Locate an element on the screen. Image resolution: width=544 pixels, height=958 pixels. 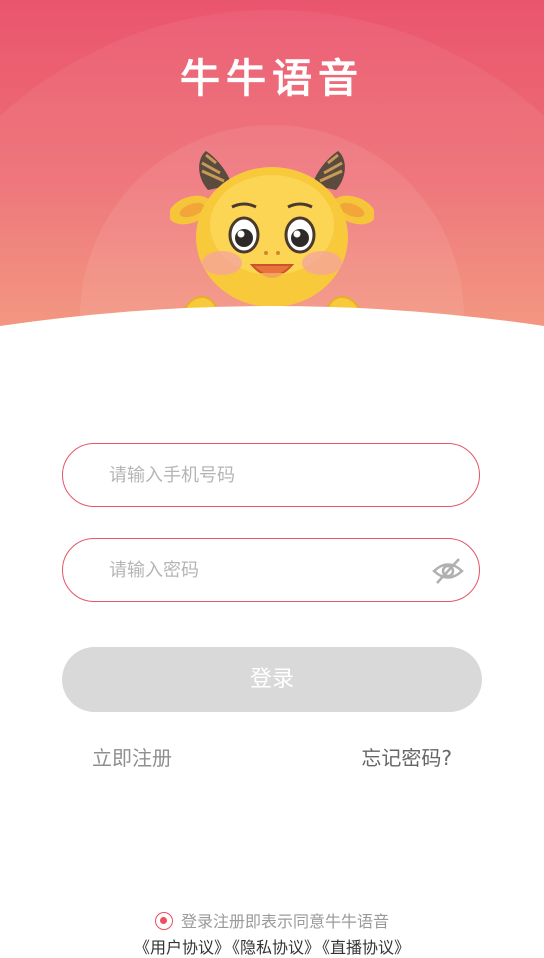
agreement-text: 登录注册即表示同意牛牛语音 is located at coordinates (284, 921).